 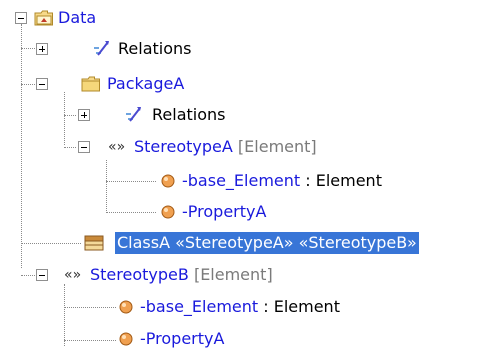 What do you see at coordinates (224, 212) in the screenshot?
I see `tree-node-propertya-a: -PropertyA` at bounding box center [224, 212].